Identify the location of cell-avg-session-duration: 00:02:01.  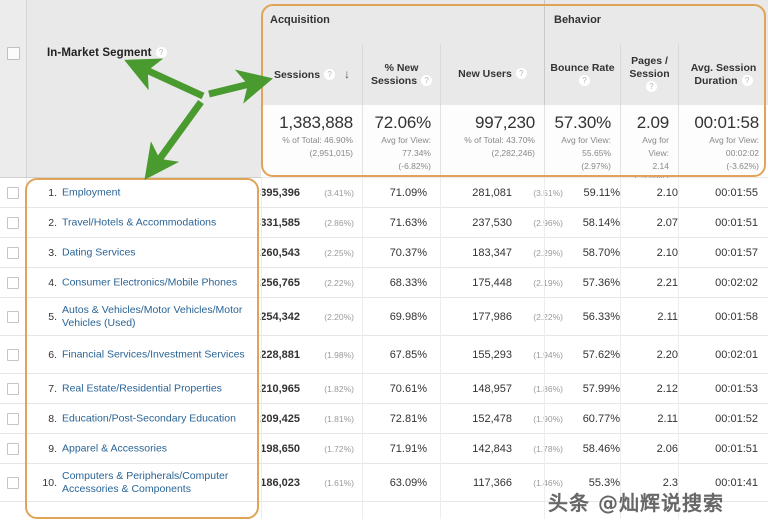
(736, 354).